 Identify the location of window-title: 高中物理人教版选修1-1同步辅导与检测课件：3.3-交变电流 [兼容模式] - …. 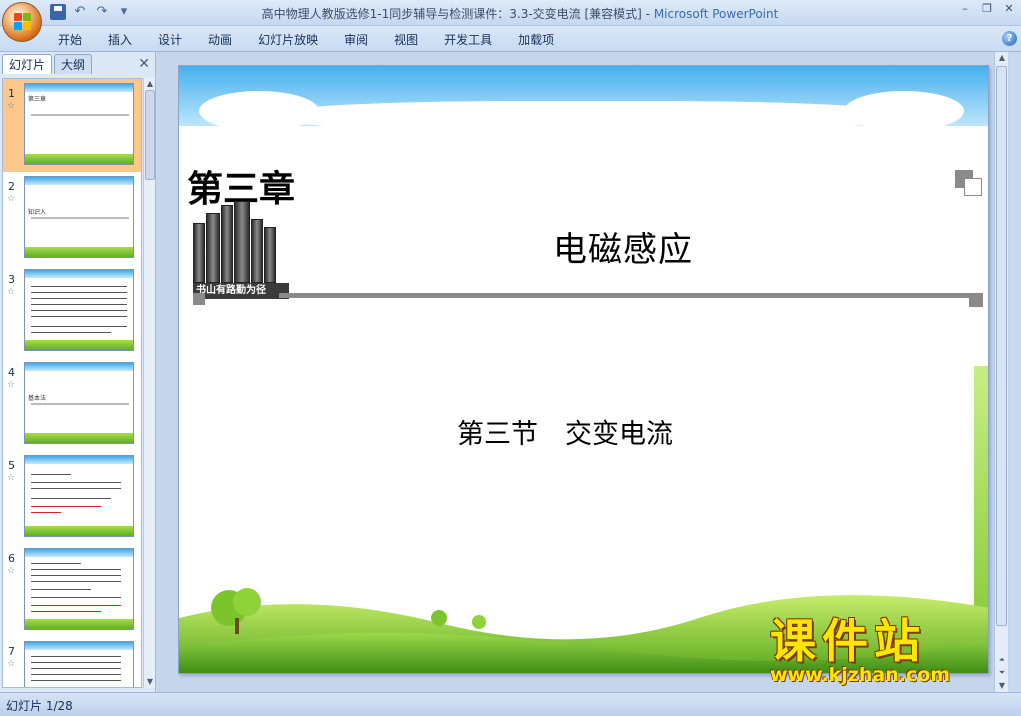
(520, 14).